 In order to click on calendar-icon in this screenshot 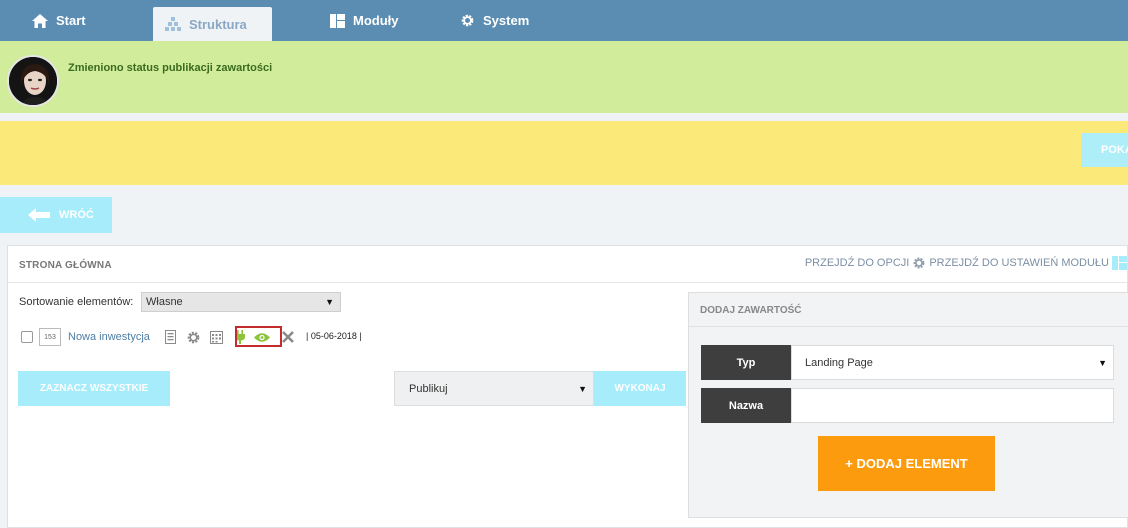, I will do `click(216, 337)`.